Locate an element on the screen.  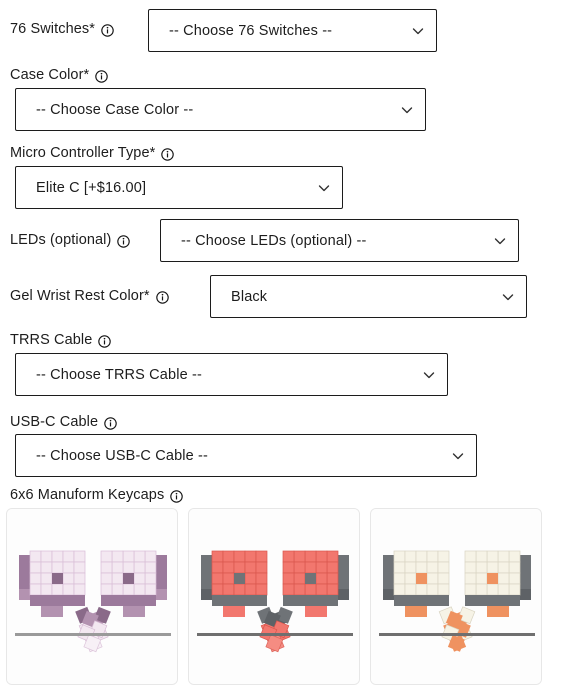
select-trrs-cable: -- Choose TRRS Cable -- is located at coordinates (231, 374).